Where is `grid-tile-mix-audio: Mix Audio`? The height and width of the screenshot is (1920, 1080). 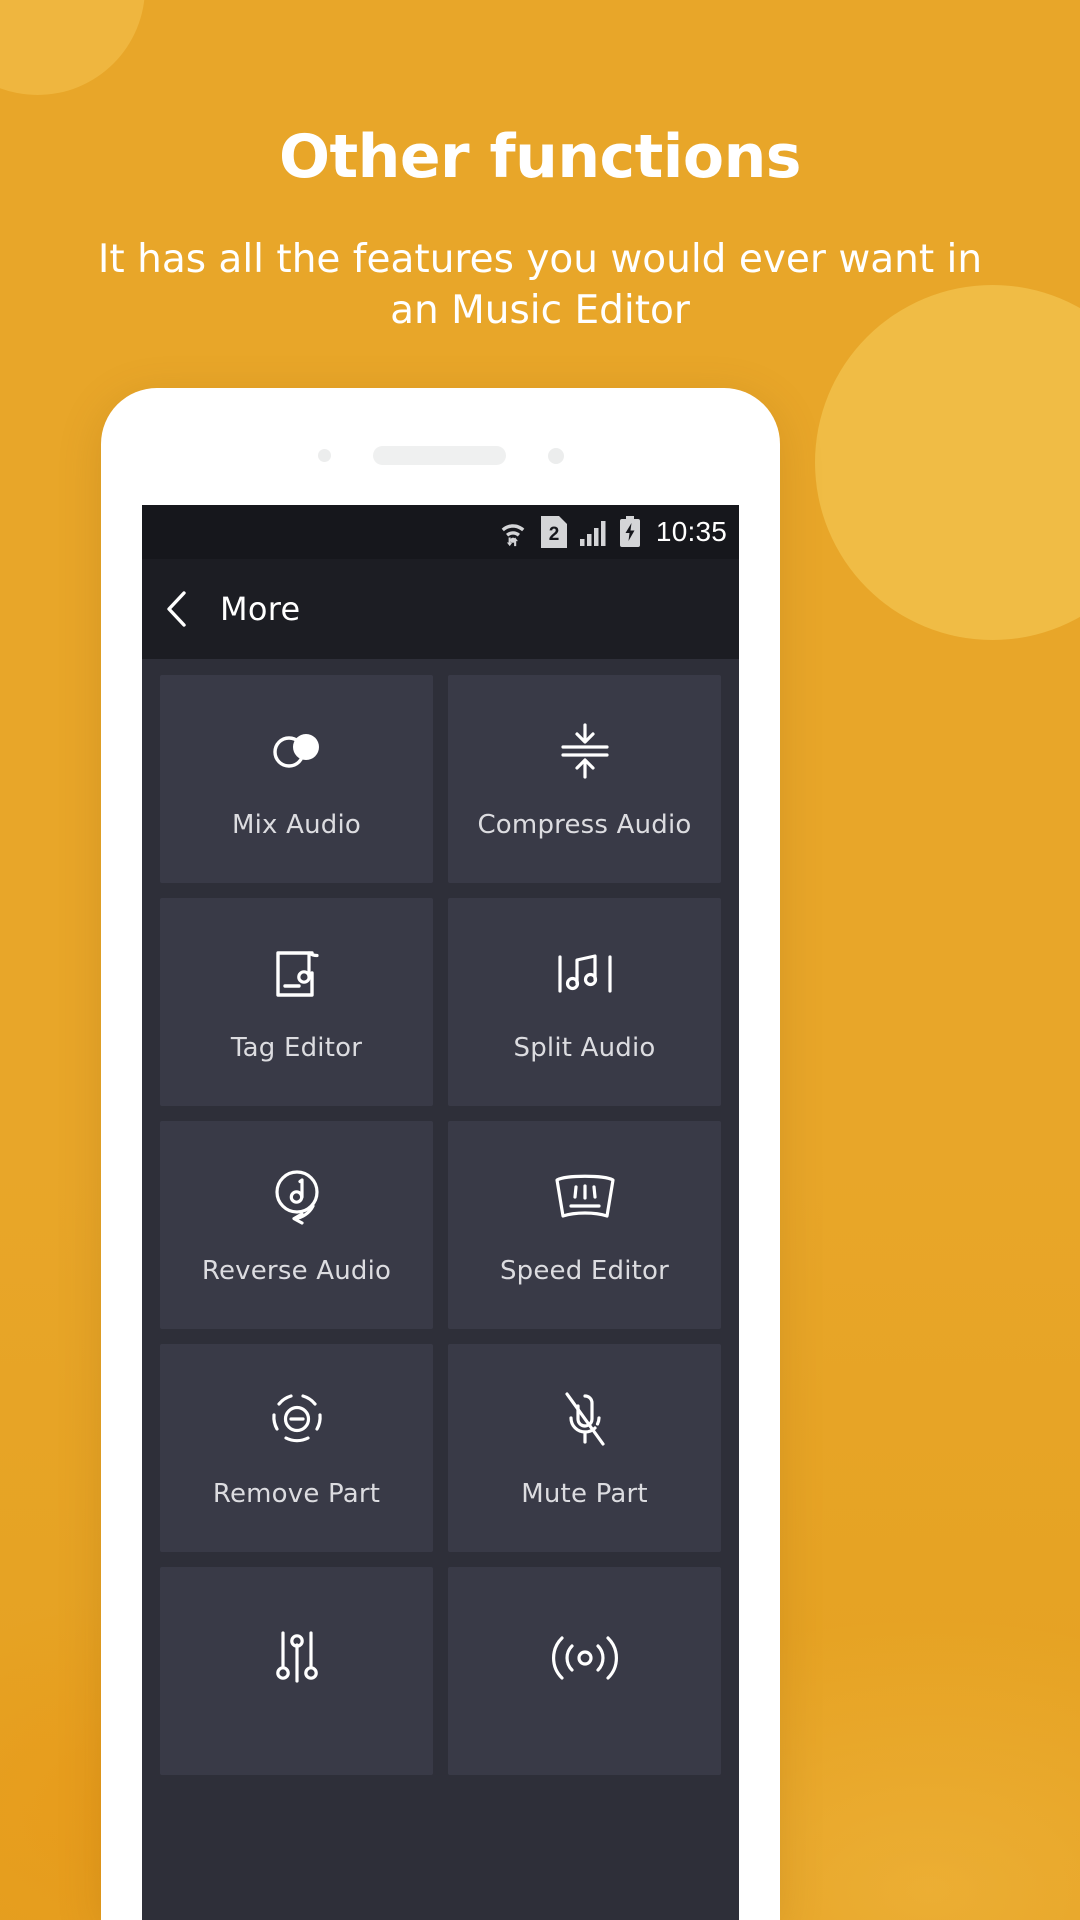
grid-tile-mix-audio: Mix Audio is located at coordinates (296, 779).